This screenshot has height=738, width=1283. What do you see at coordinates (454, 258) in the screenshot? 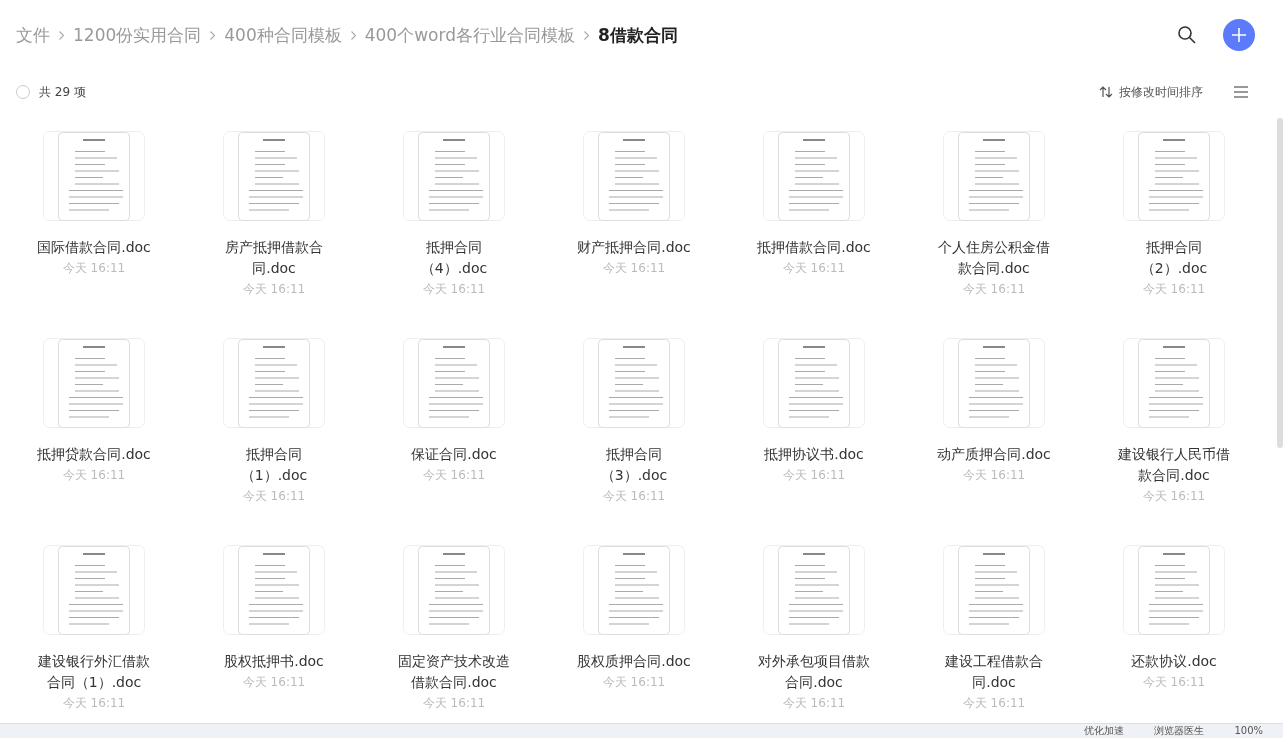
I see `file-name: 抵押合同（4）.doc` at bounding box center [454, 258].